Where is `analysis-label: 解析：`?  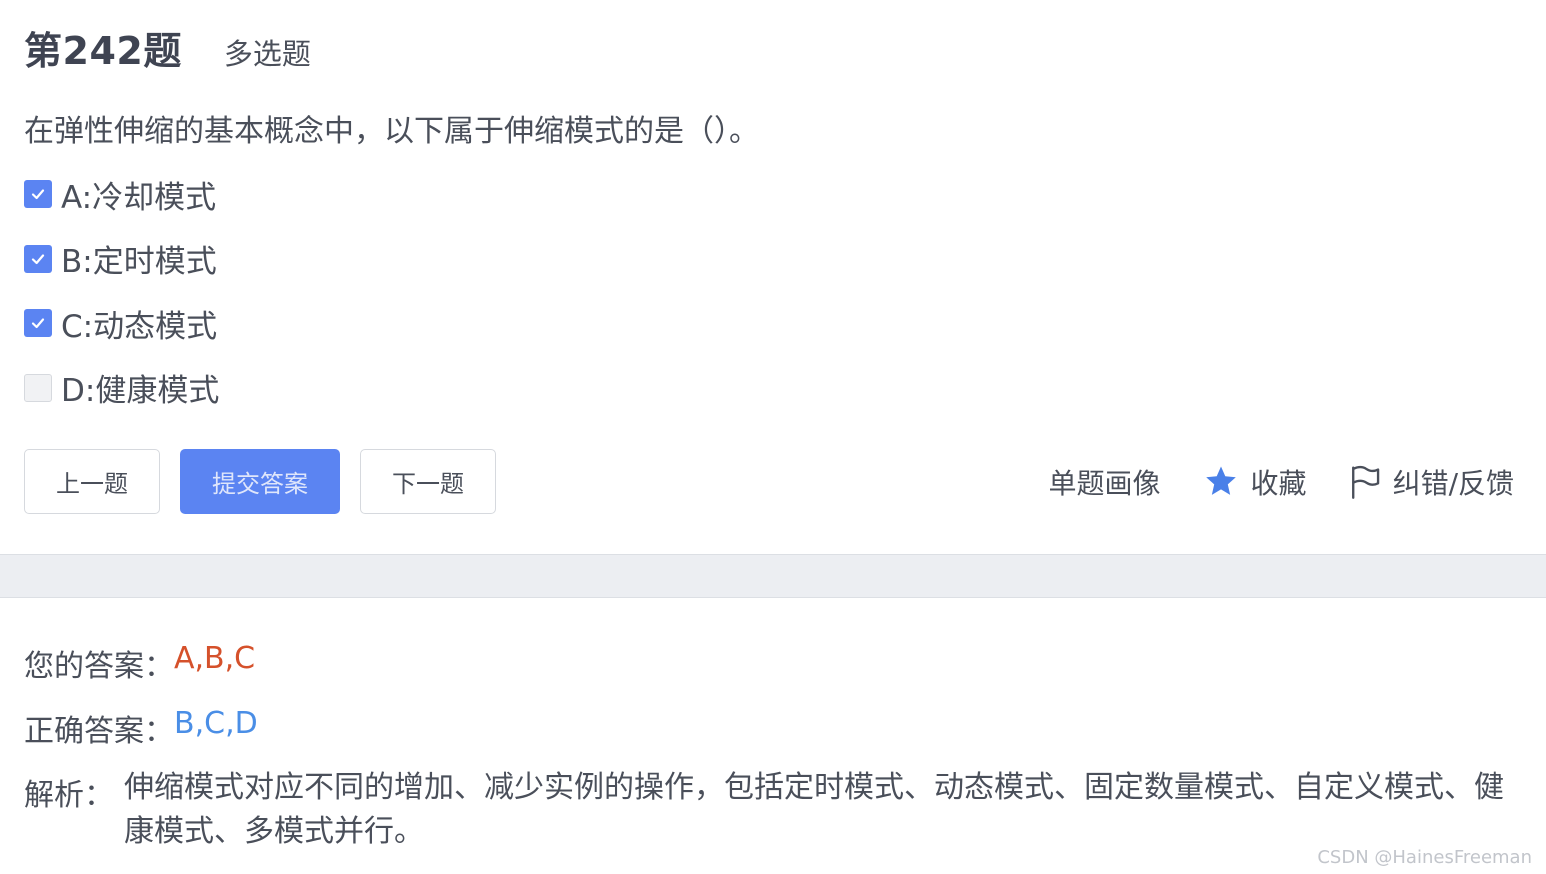 analysis-label: 解析： is located at coordinates (69, 795).